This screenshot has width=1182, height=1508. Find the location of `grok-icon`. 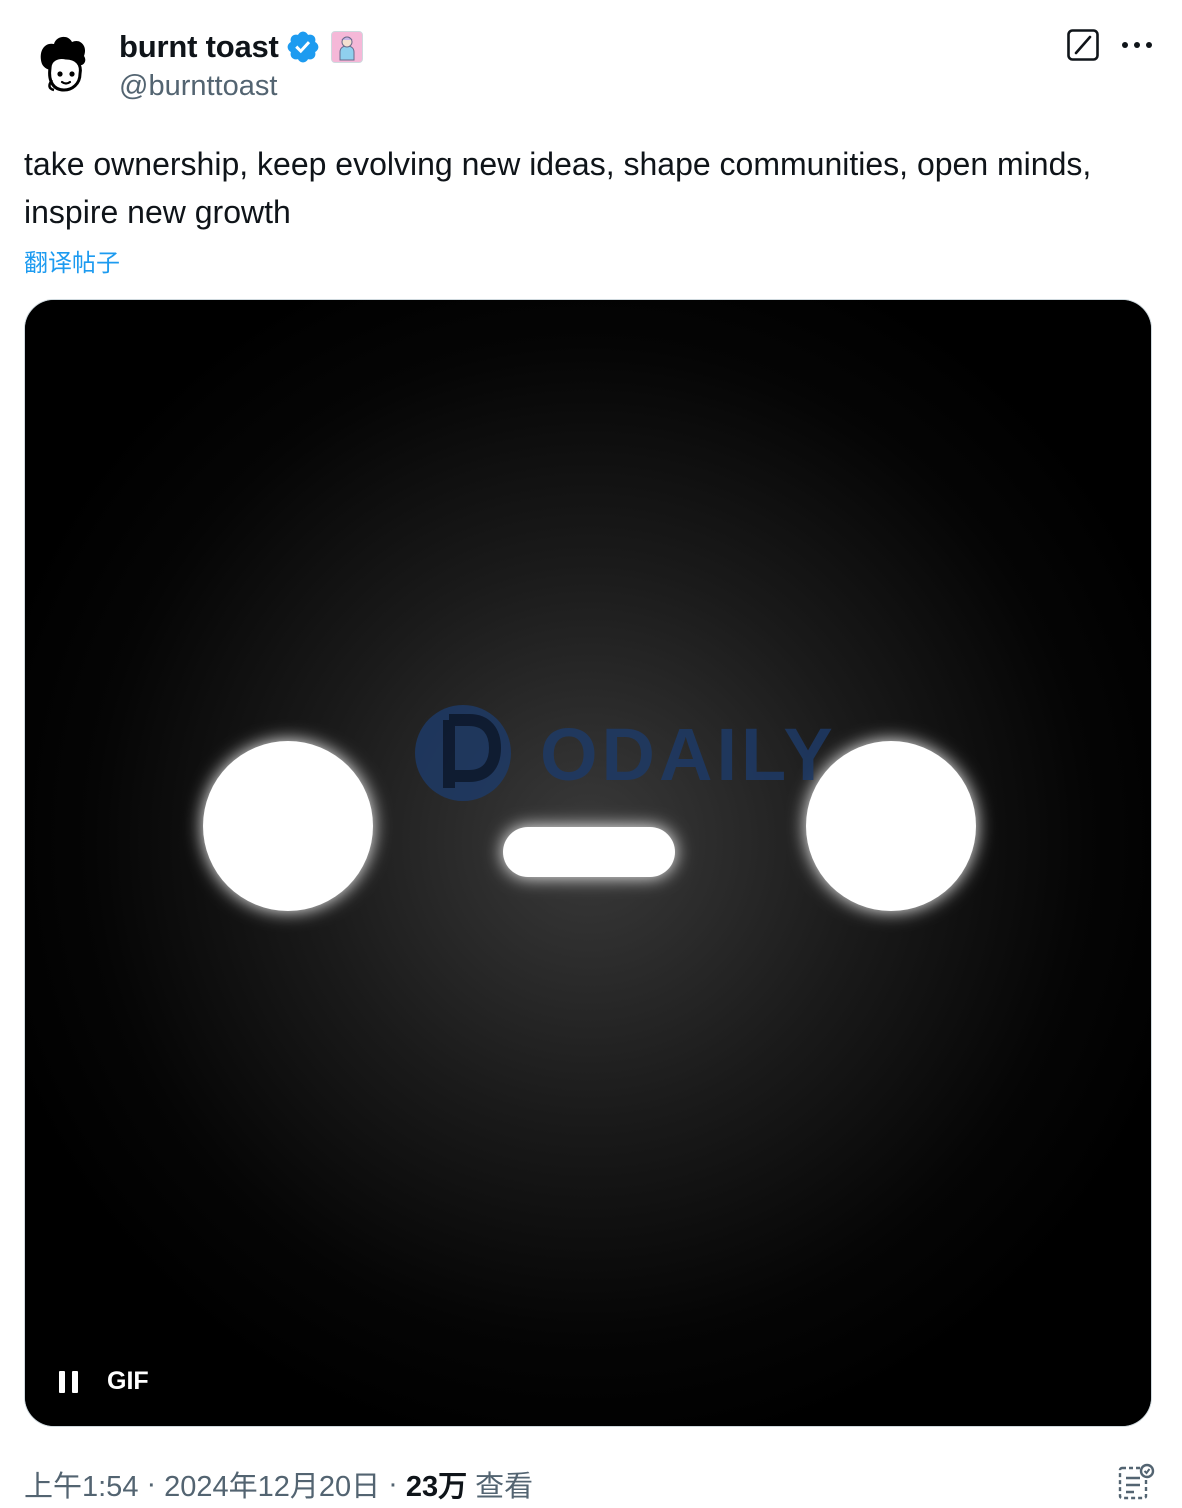

grok-icon is located at coordinates (1083, 45).